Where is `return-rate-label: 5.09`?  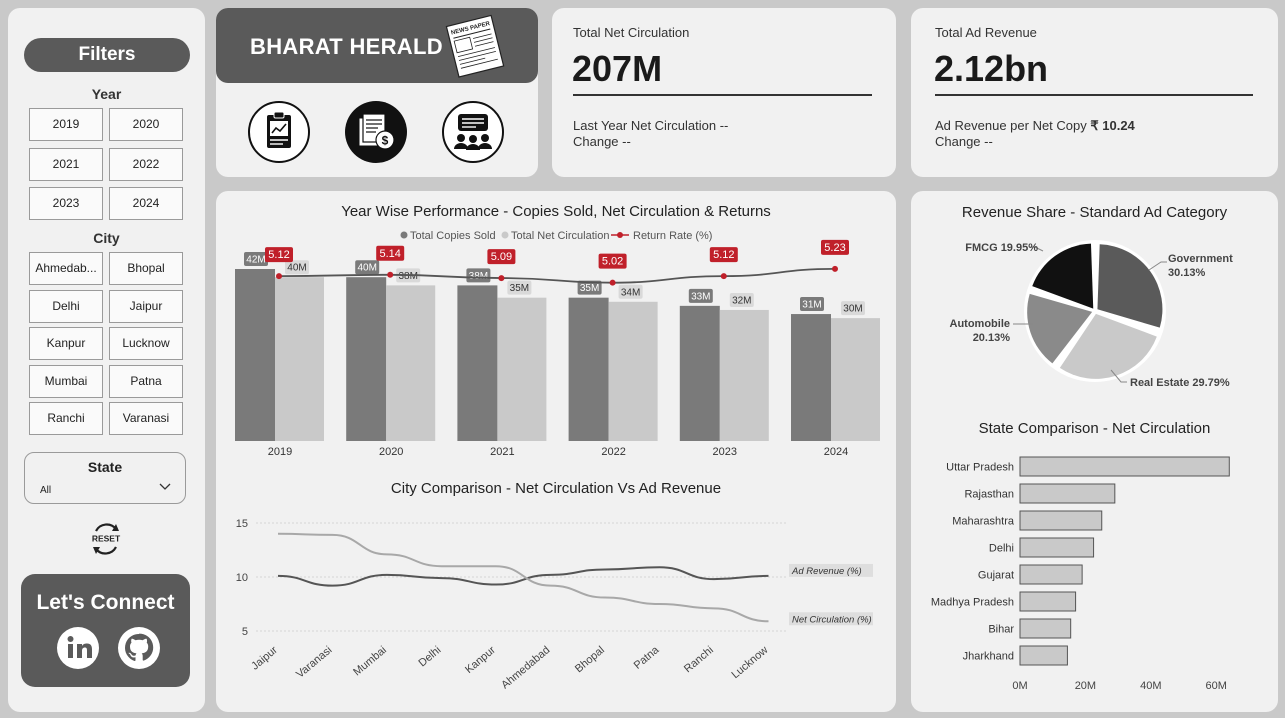
return-rate-label: 5.09 is located at coordinates (501, 257).